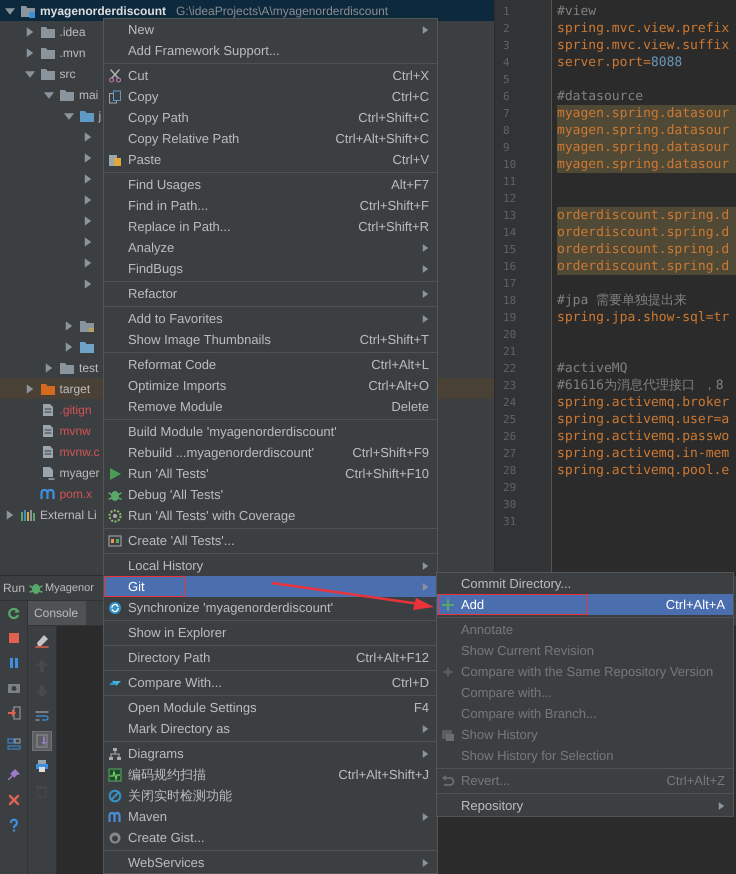 The image size is (736, 874). I want to click on menu-item: Find in Path... Ctrl+Shift+F, so click(270, 205).